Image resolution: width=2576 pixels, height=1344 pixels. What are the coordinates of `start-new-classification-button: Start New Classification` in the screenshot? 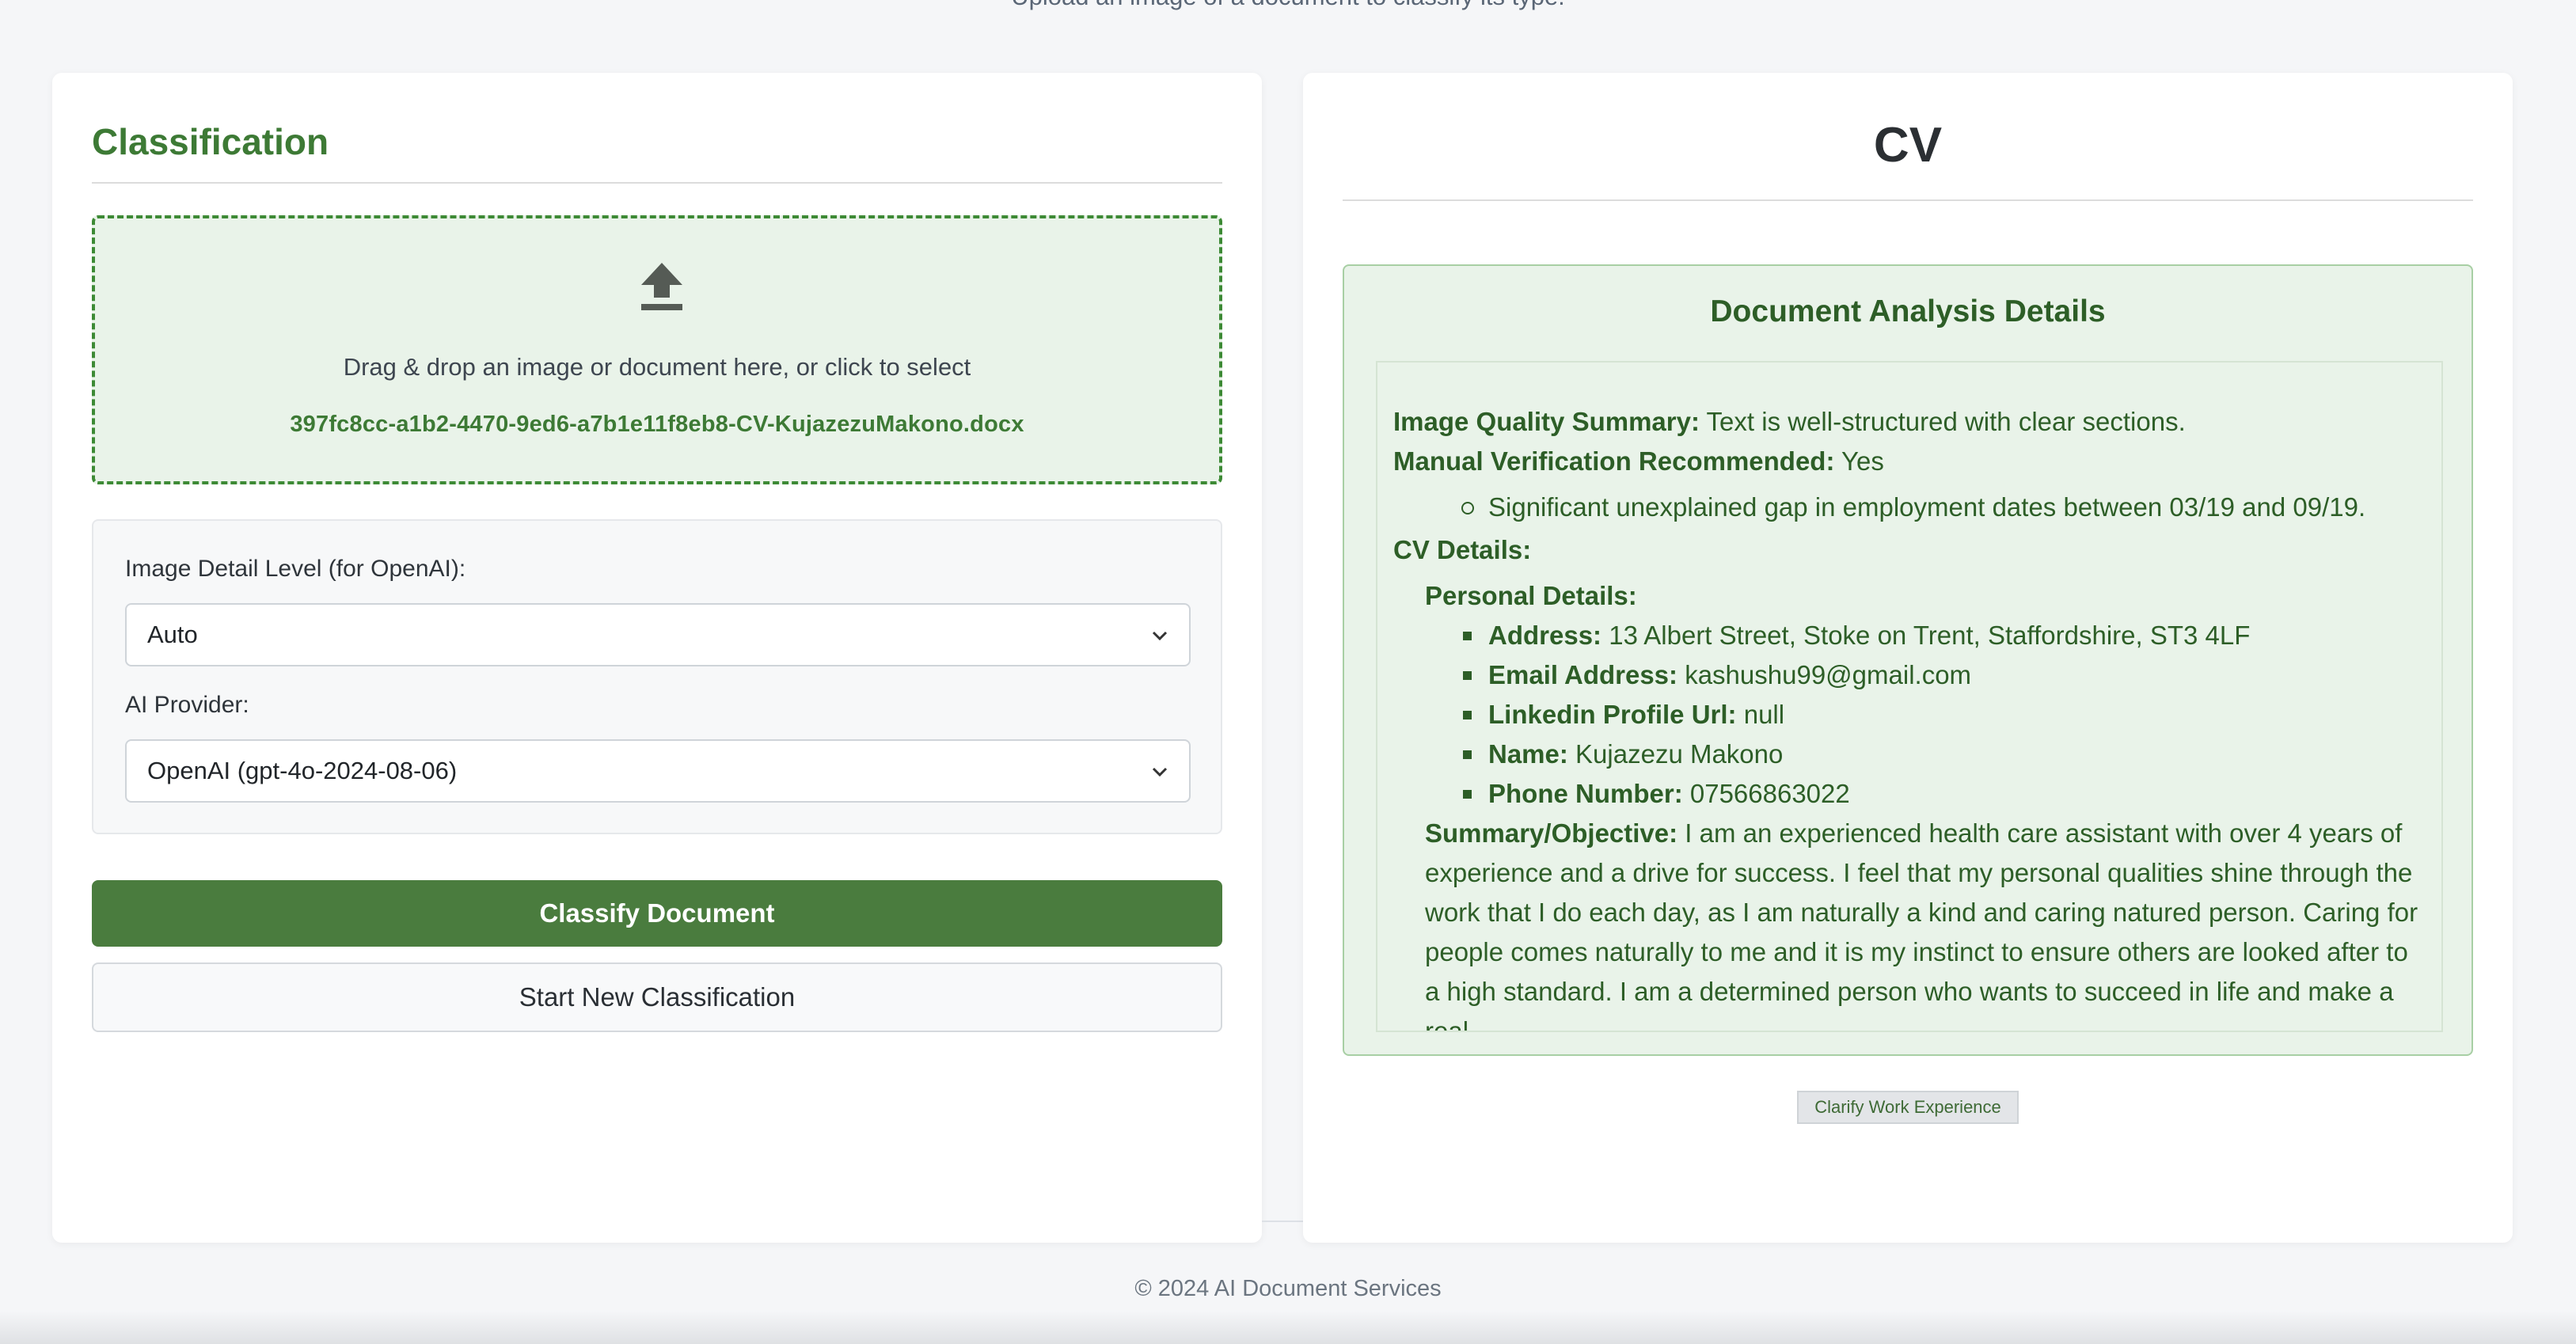 It's located at (657, 997).